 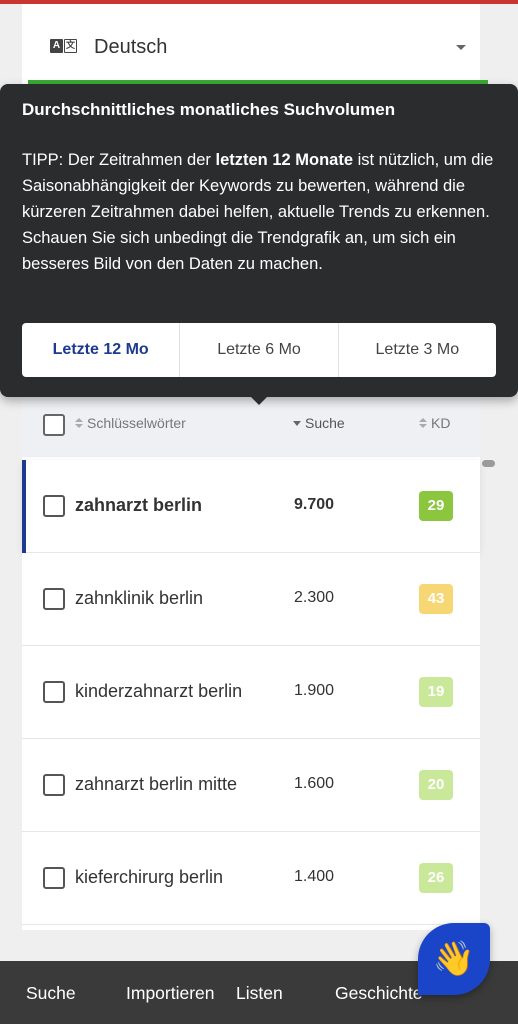 I want to click on kd-badge: 26, so click(x=436, y=878).